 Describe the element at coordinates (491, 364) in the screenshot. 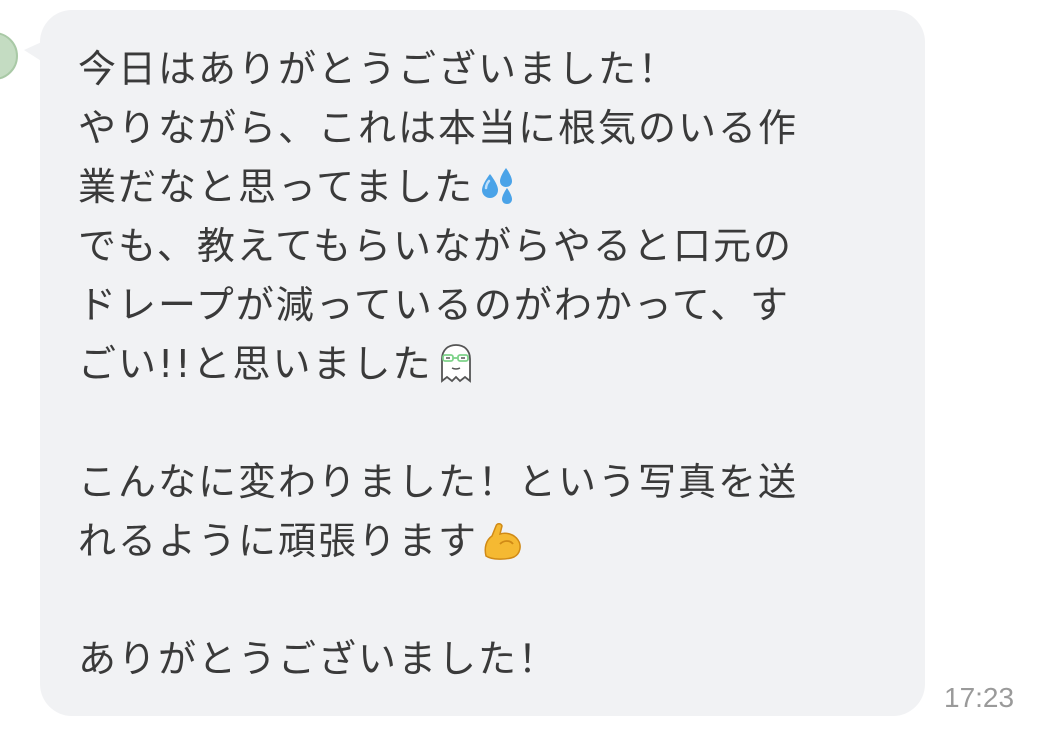

I see `message-line: ごい!!と思いました` at that location.